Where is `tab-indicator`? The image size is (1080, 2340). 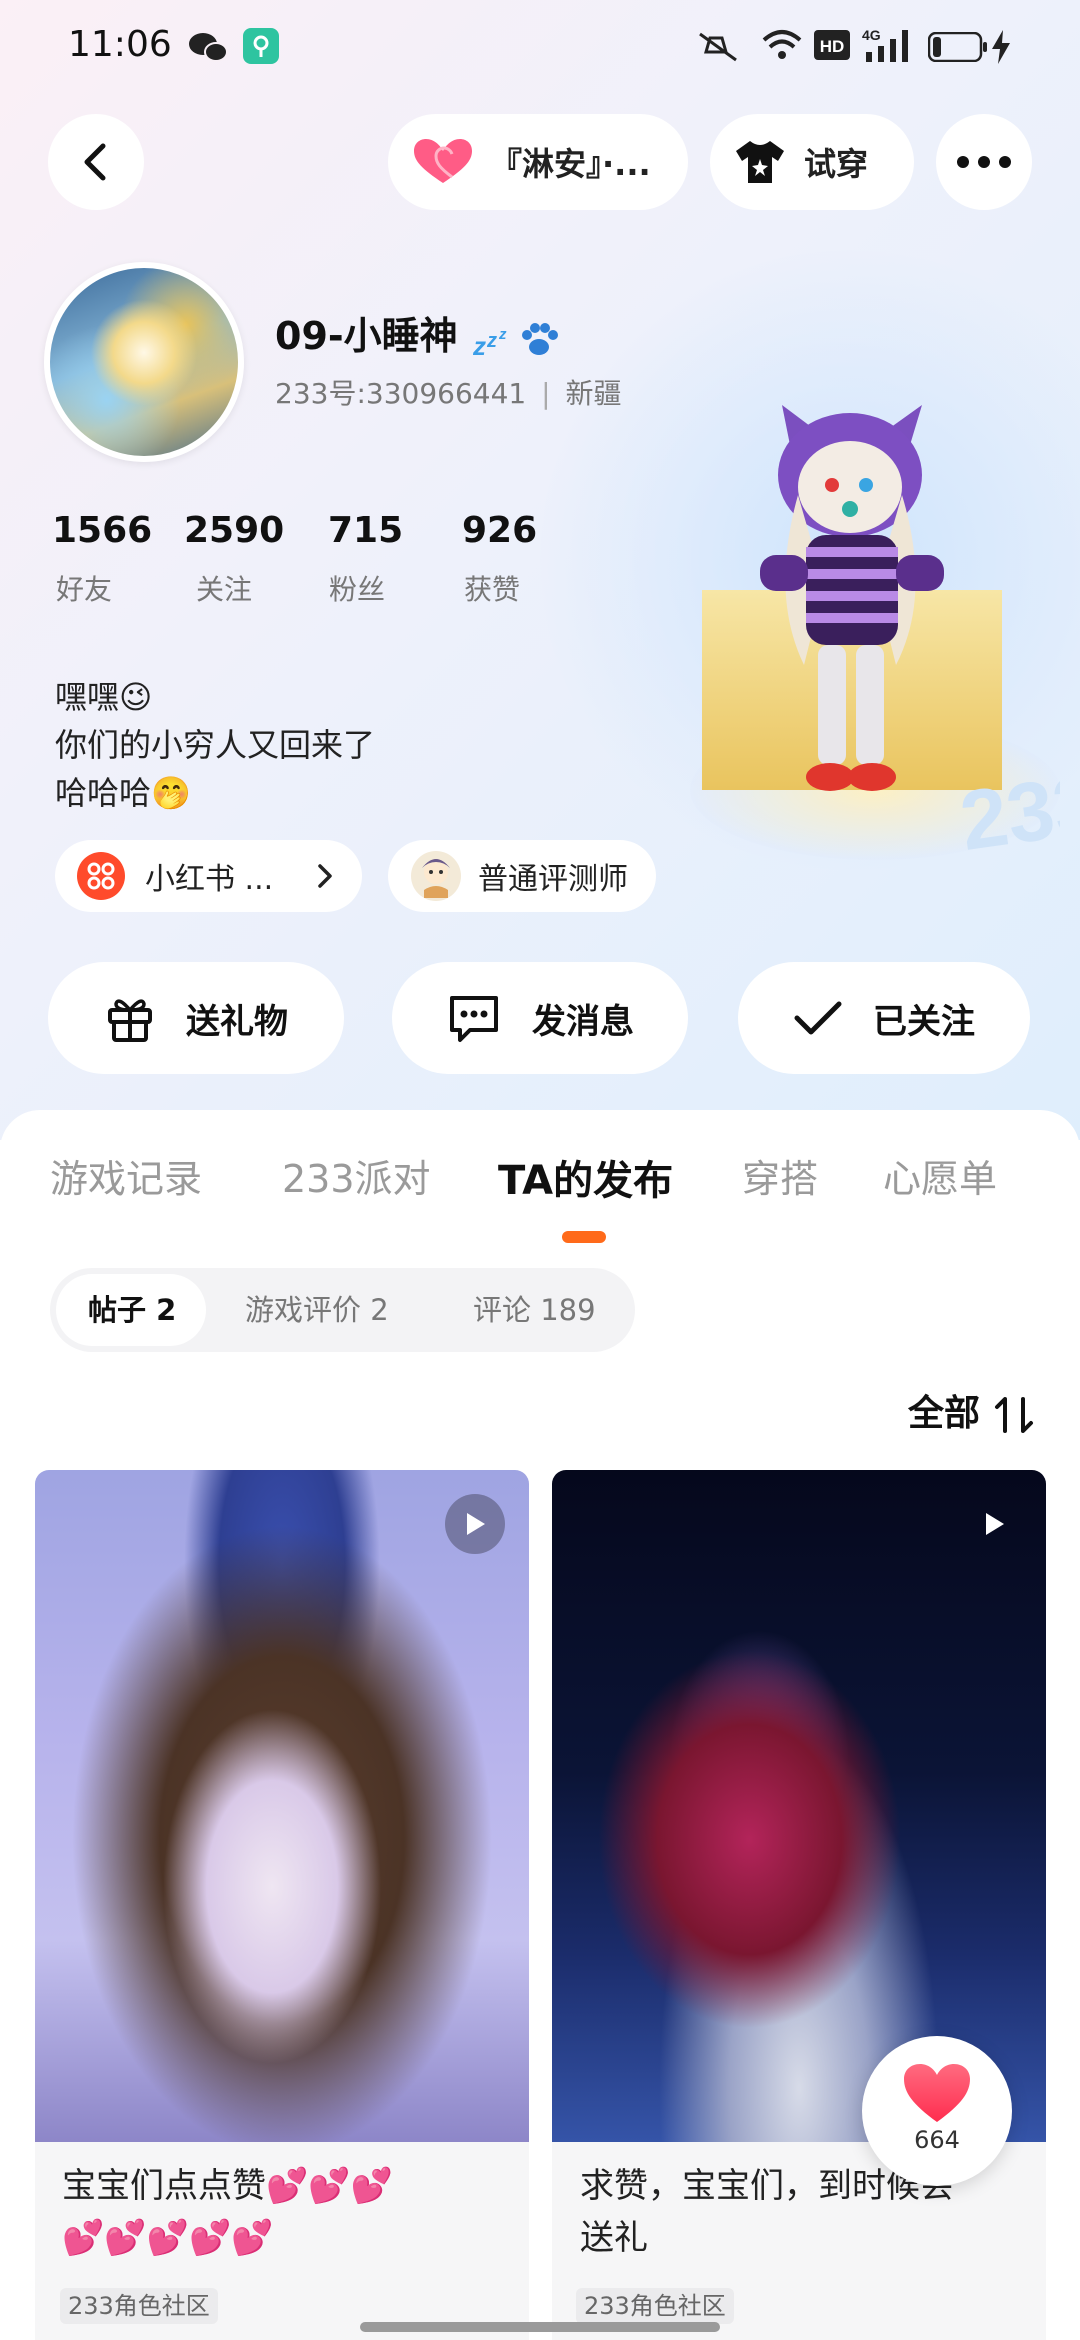 tab-indicator is located at coordinates (584, 1237).